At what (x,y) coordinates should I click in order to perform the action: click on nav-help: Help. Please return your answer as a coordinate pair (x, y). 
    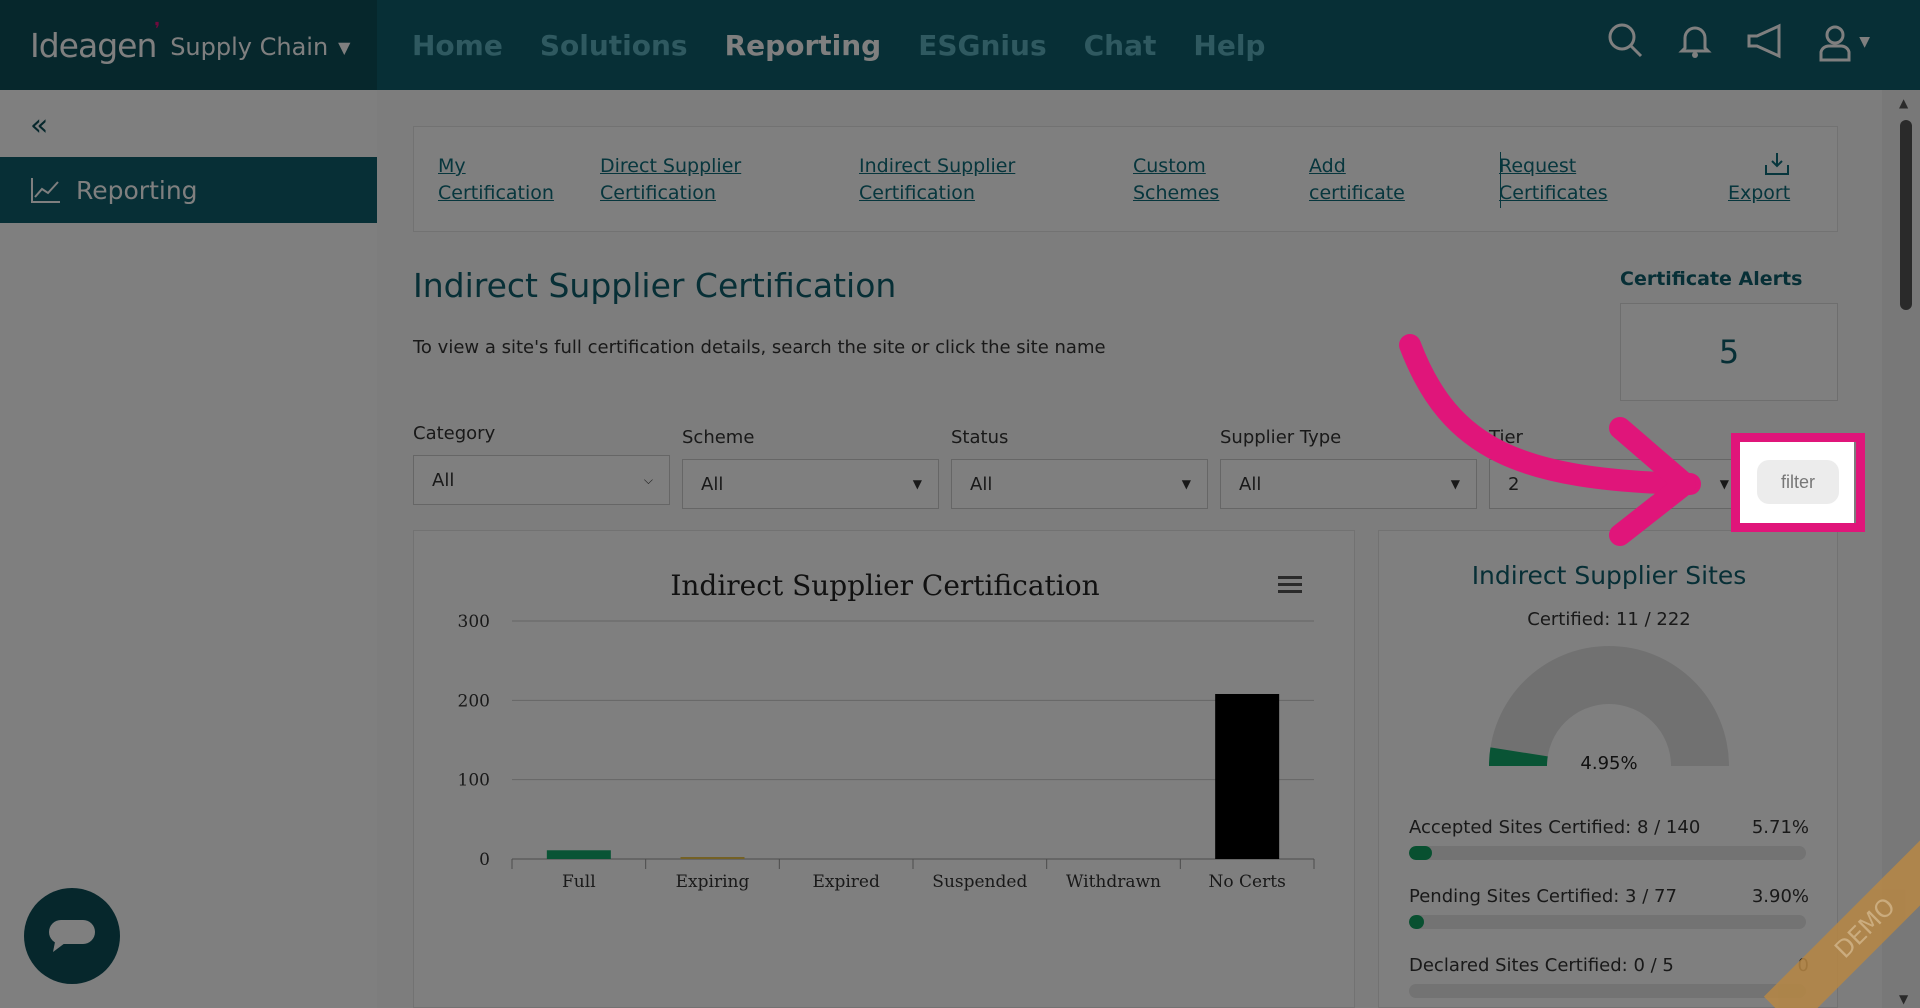
    Looking at the image, I should click on (1229, 45).